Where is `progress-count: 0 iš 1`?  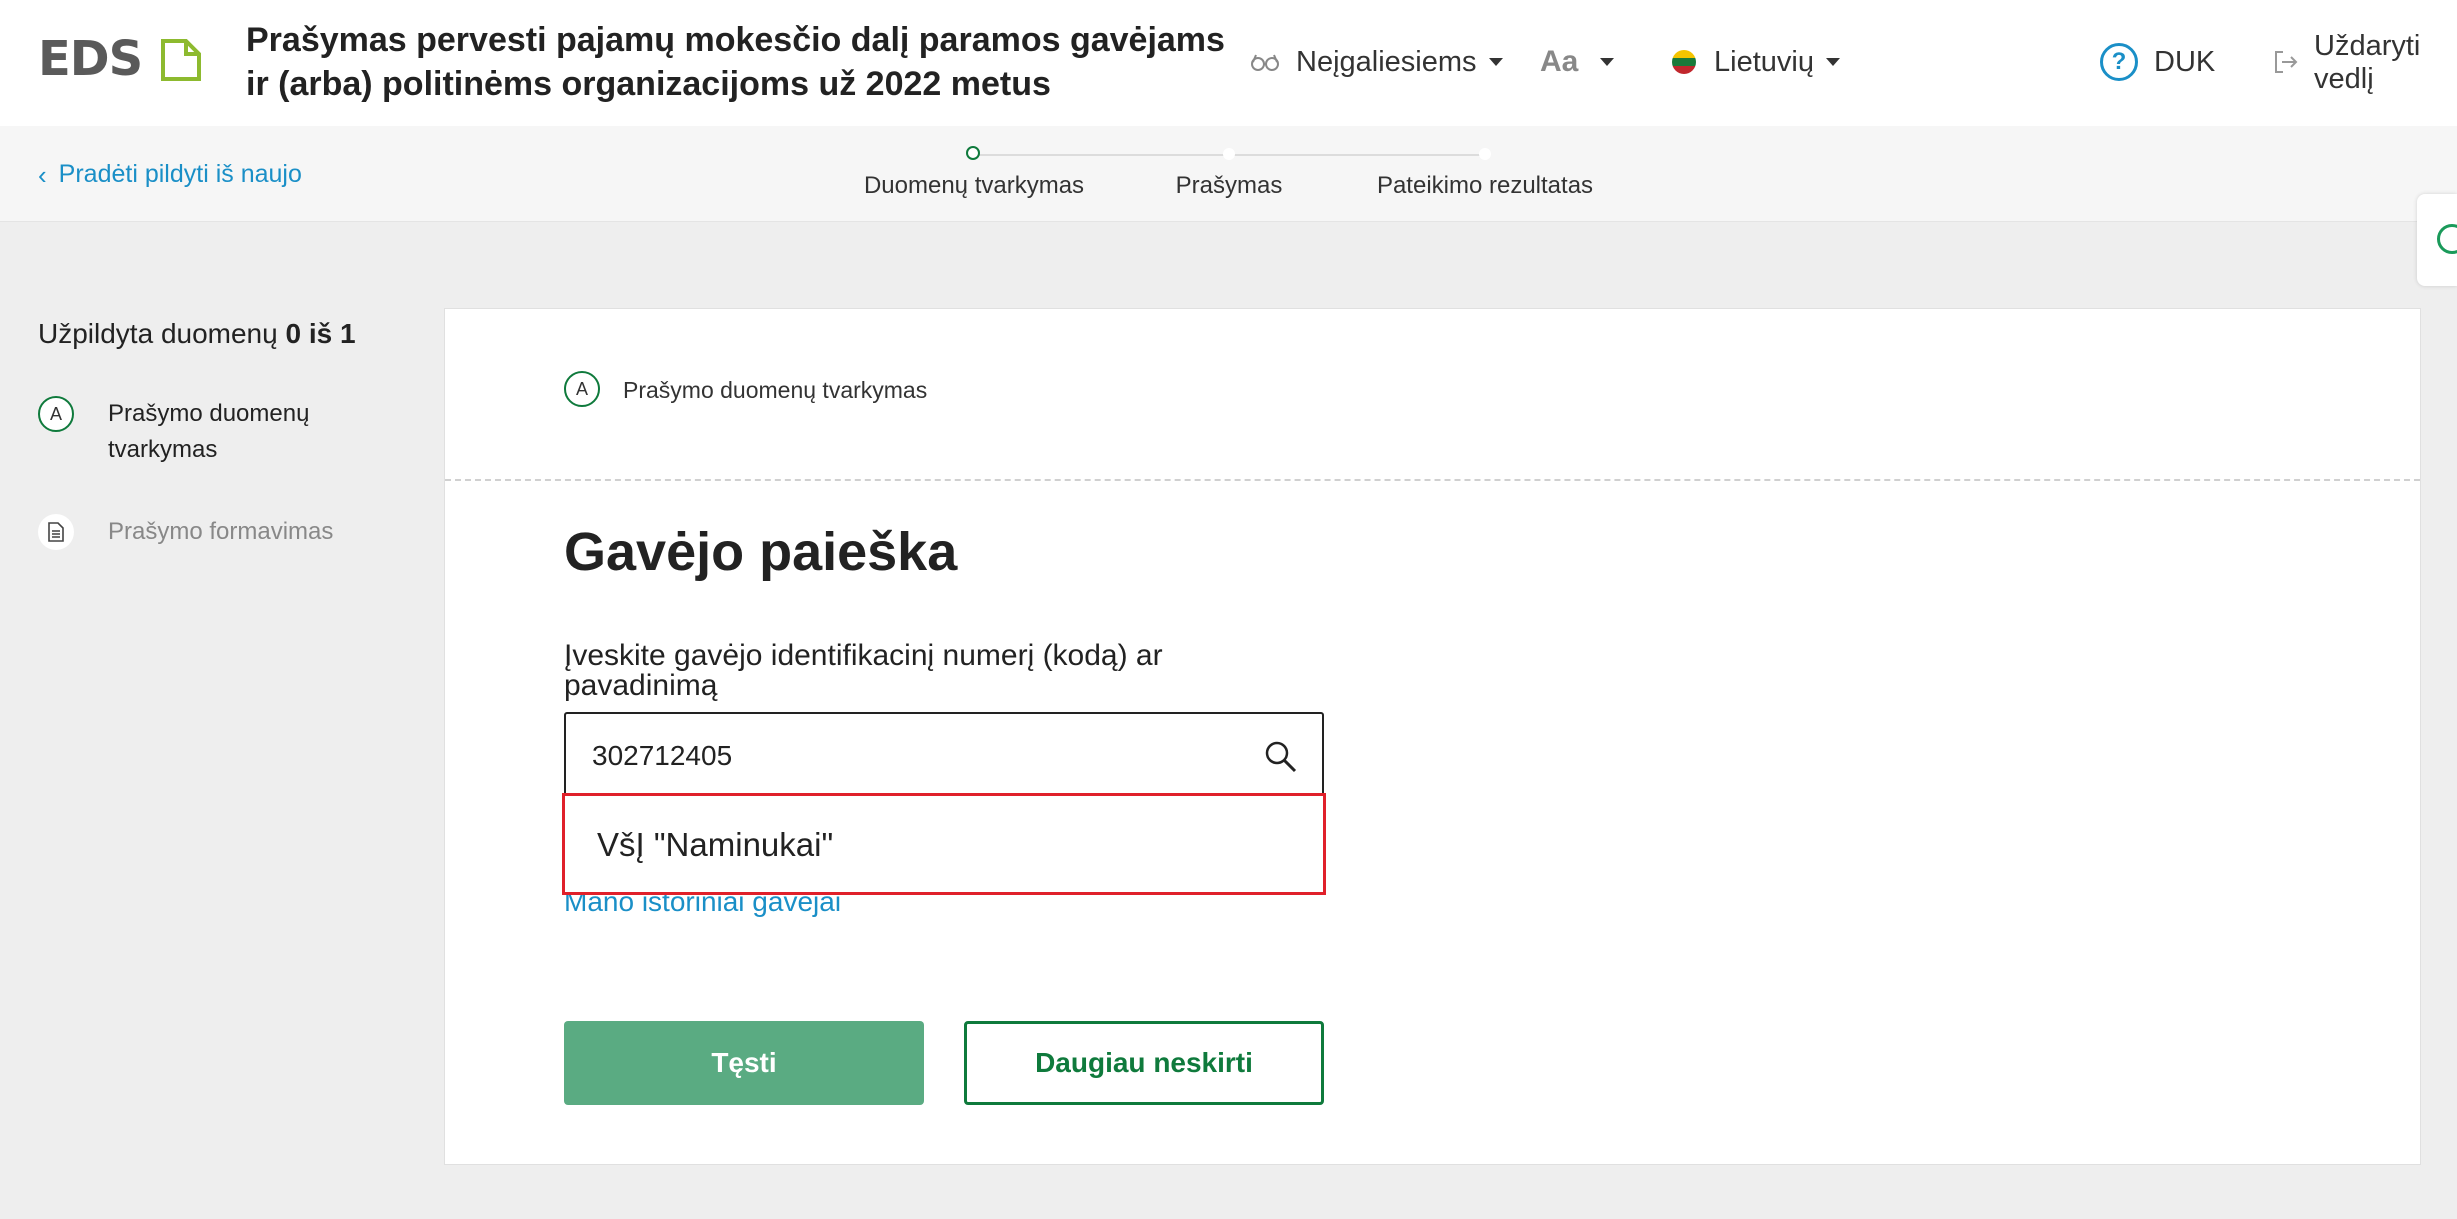
progress-count: 0 iš 1 is located at coordinates (320, 333).